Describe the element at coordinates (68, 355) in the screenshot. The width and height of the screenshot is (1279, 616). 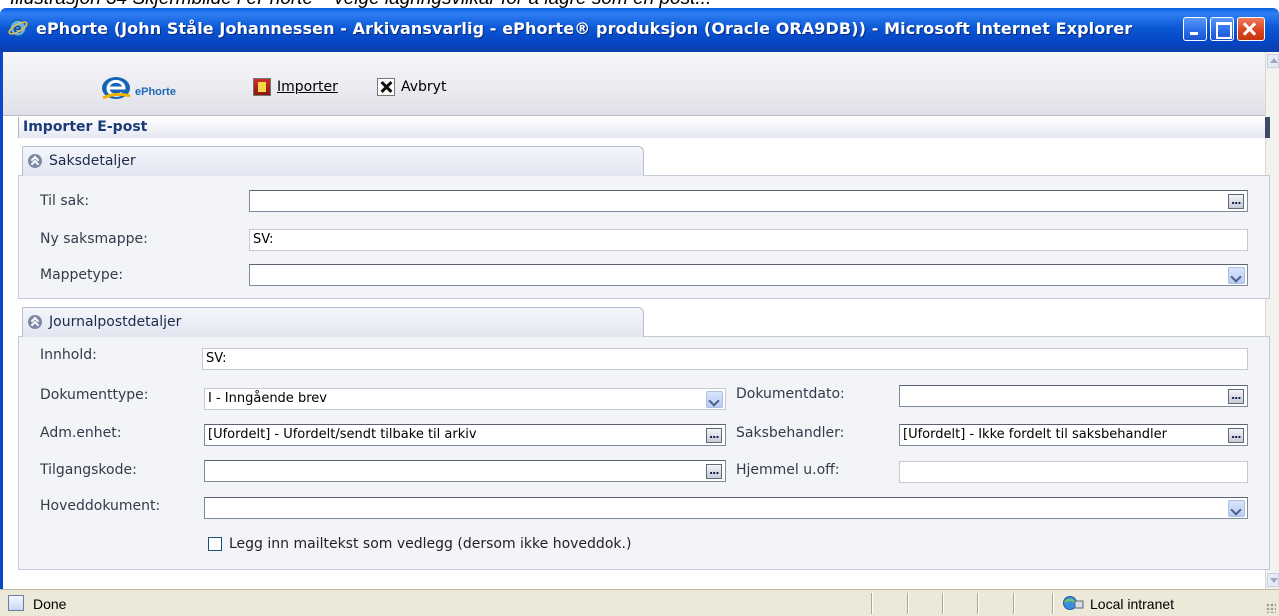
I see `innhold-label: Innhold:` at that location.